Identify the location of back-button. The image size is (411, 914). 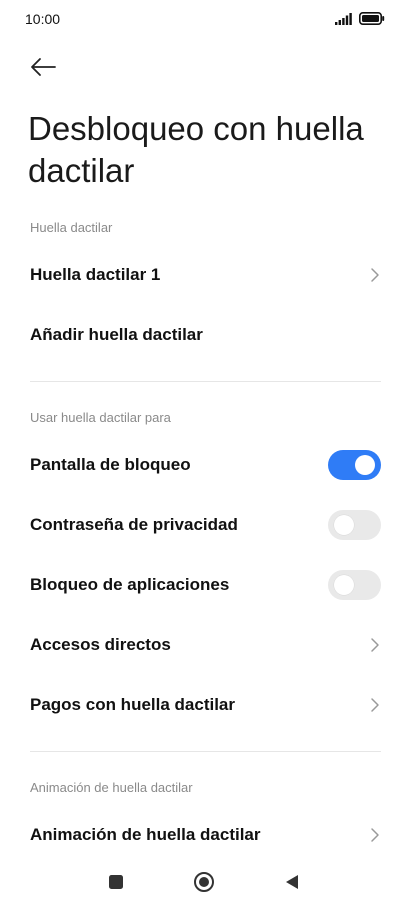
(43, 69).